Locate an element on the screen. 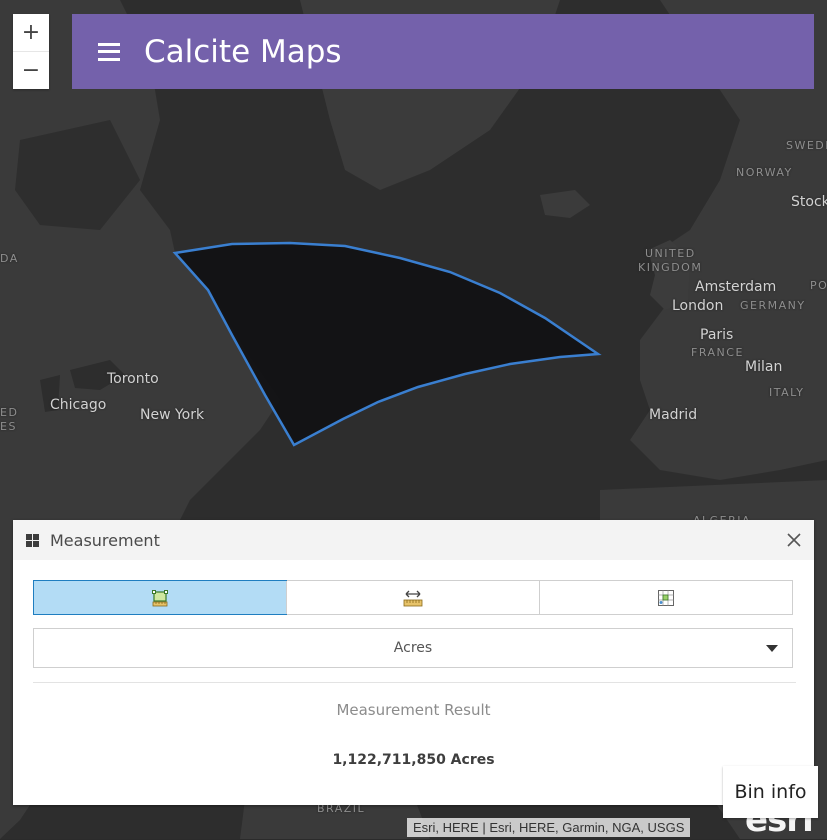 The width and height of the screenshot is (827, 840). map-label: UNITED is located at coordinates (670, 253).